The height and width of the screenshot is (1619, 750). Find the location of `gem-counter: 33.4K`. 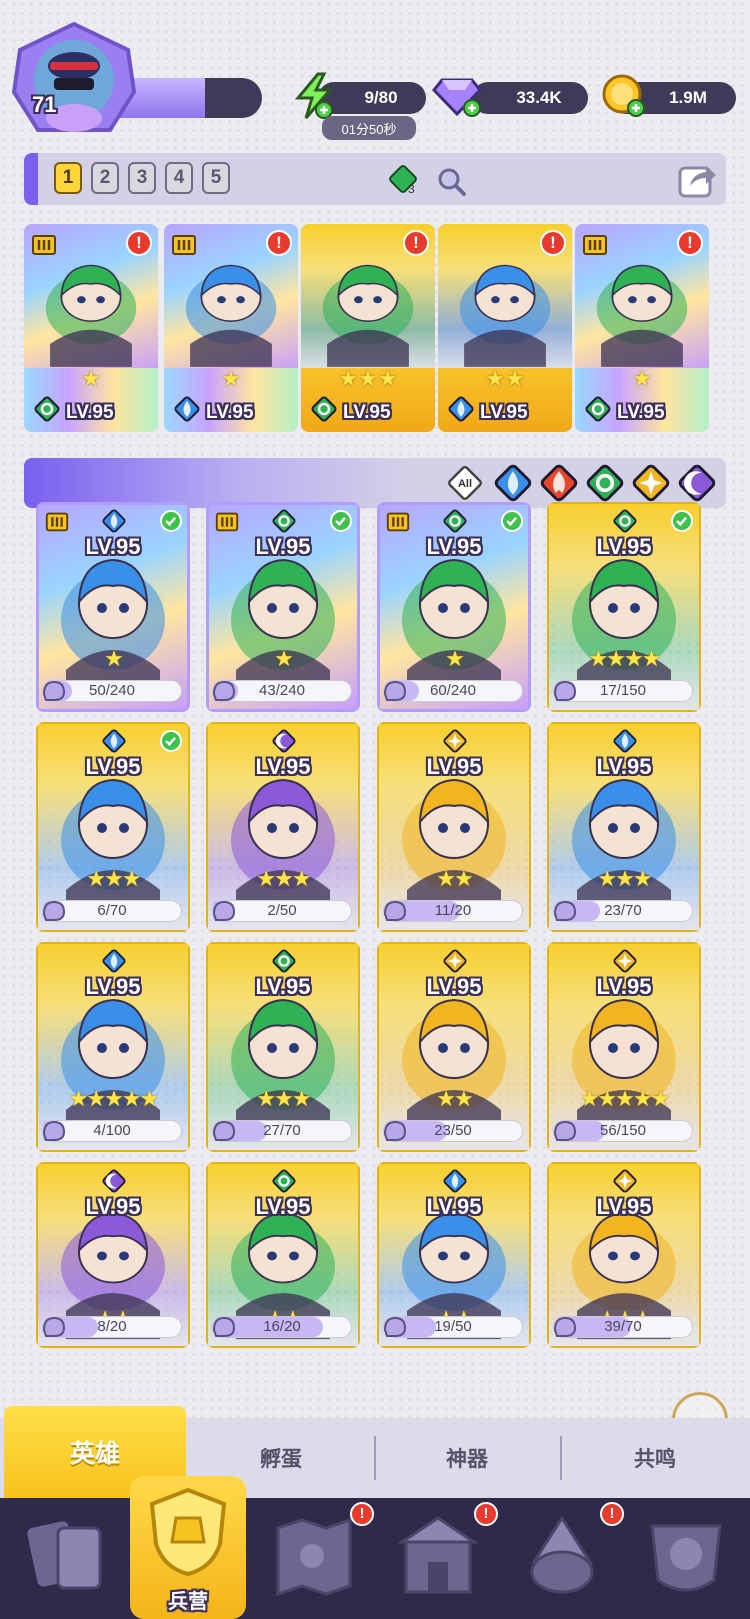

gem-counter: 33.4K is located at coordinates (530, 98).